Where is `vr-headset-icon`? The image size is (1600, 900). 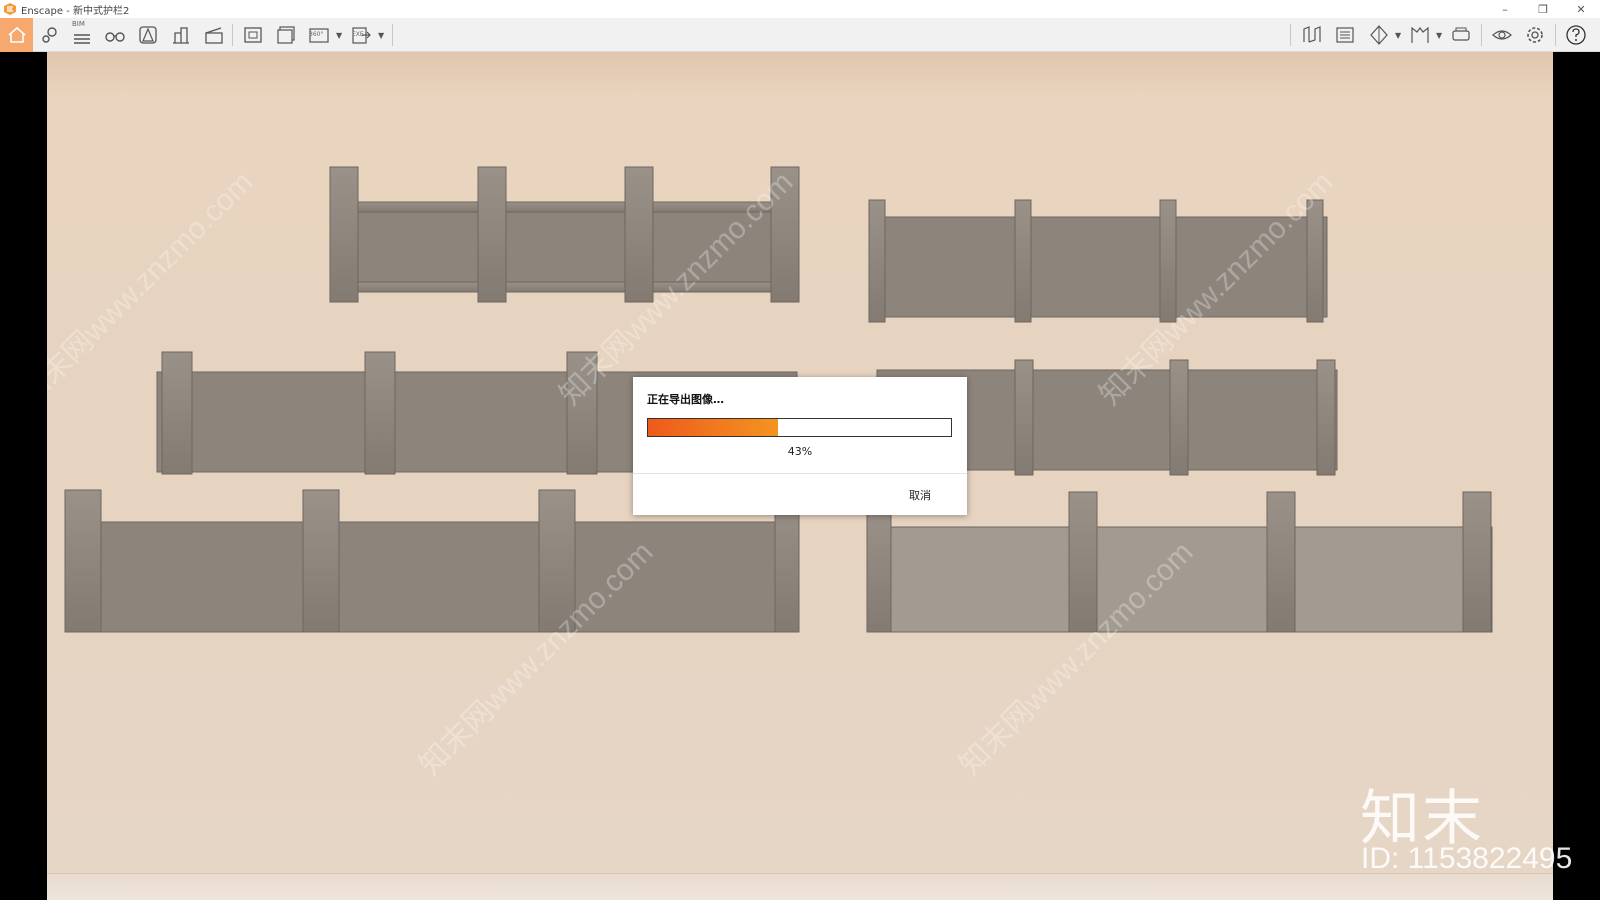
vr-headset-icon is located at coordinates (1461, 34).